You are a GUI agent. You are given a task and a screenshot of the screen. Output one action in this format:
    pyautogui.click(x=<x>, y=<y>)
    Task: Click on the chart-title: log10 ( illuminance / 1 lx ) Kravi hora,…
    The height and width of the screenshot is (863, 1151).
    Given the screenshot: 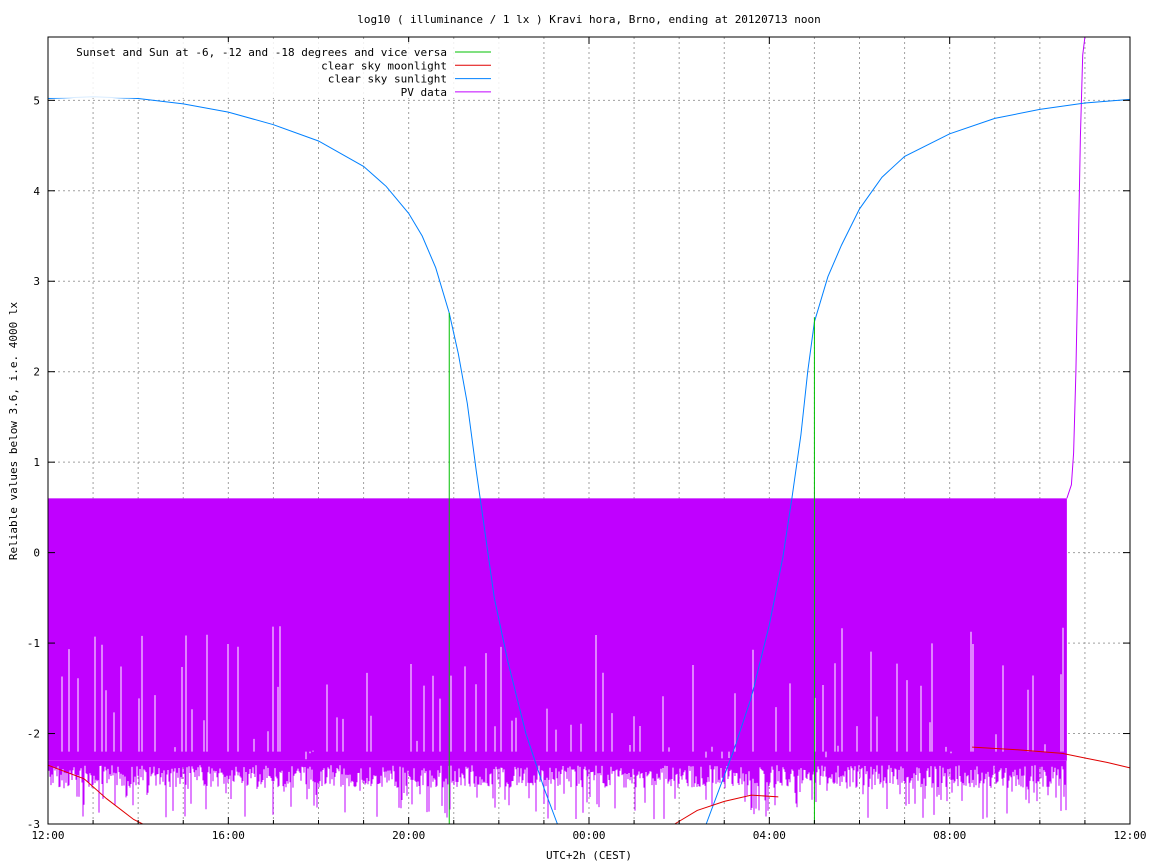 What is the action you would take?
    pyautogui.click(x=589, y=19)
    